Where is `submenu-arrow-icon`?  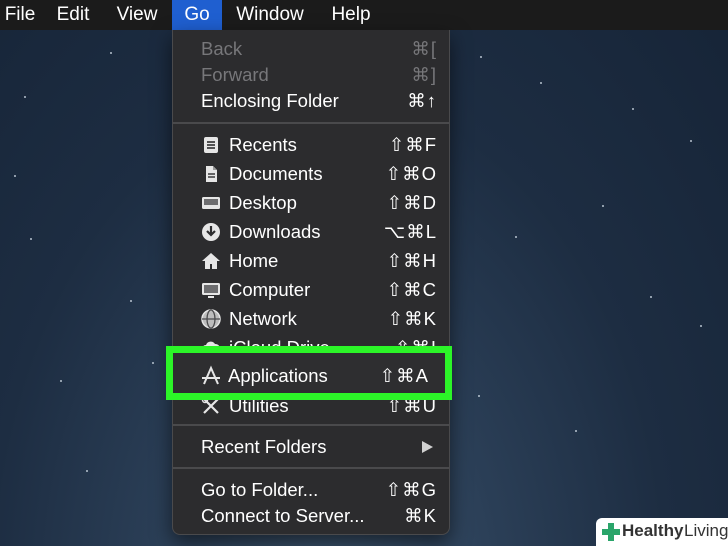
submenu-arrow-icon is located at coordinates (427, 447).